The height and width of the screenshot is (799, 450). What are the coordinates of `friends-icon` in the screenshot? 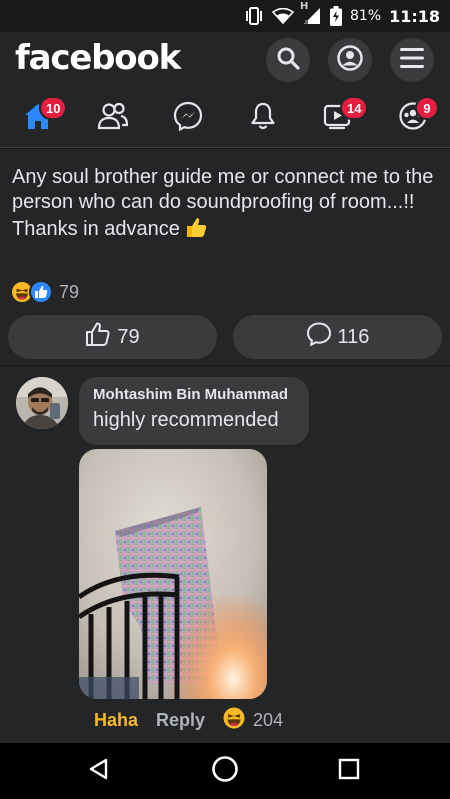 It's located at (113, 118).